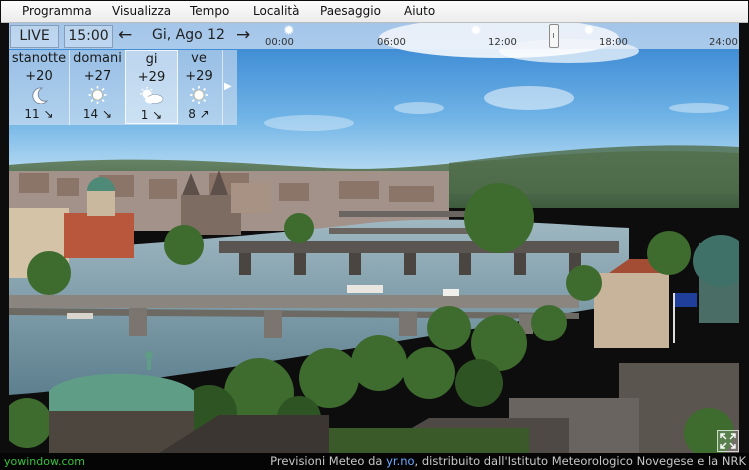  Describe the element at coordinates (97, 58) in the screenshot. I see `forecast-day-name: domani` at that location.